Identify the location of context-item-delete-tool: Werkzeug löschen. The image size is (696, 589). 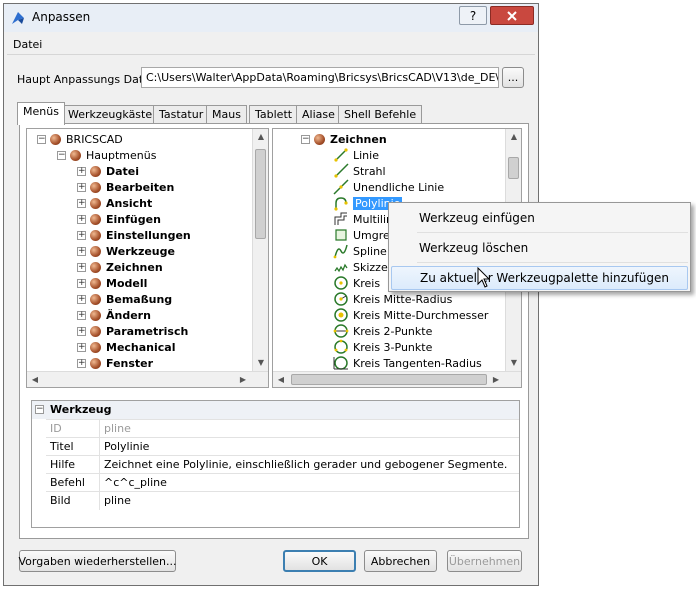
(539, 248).